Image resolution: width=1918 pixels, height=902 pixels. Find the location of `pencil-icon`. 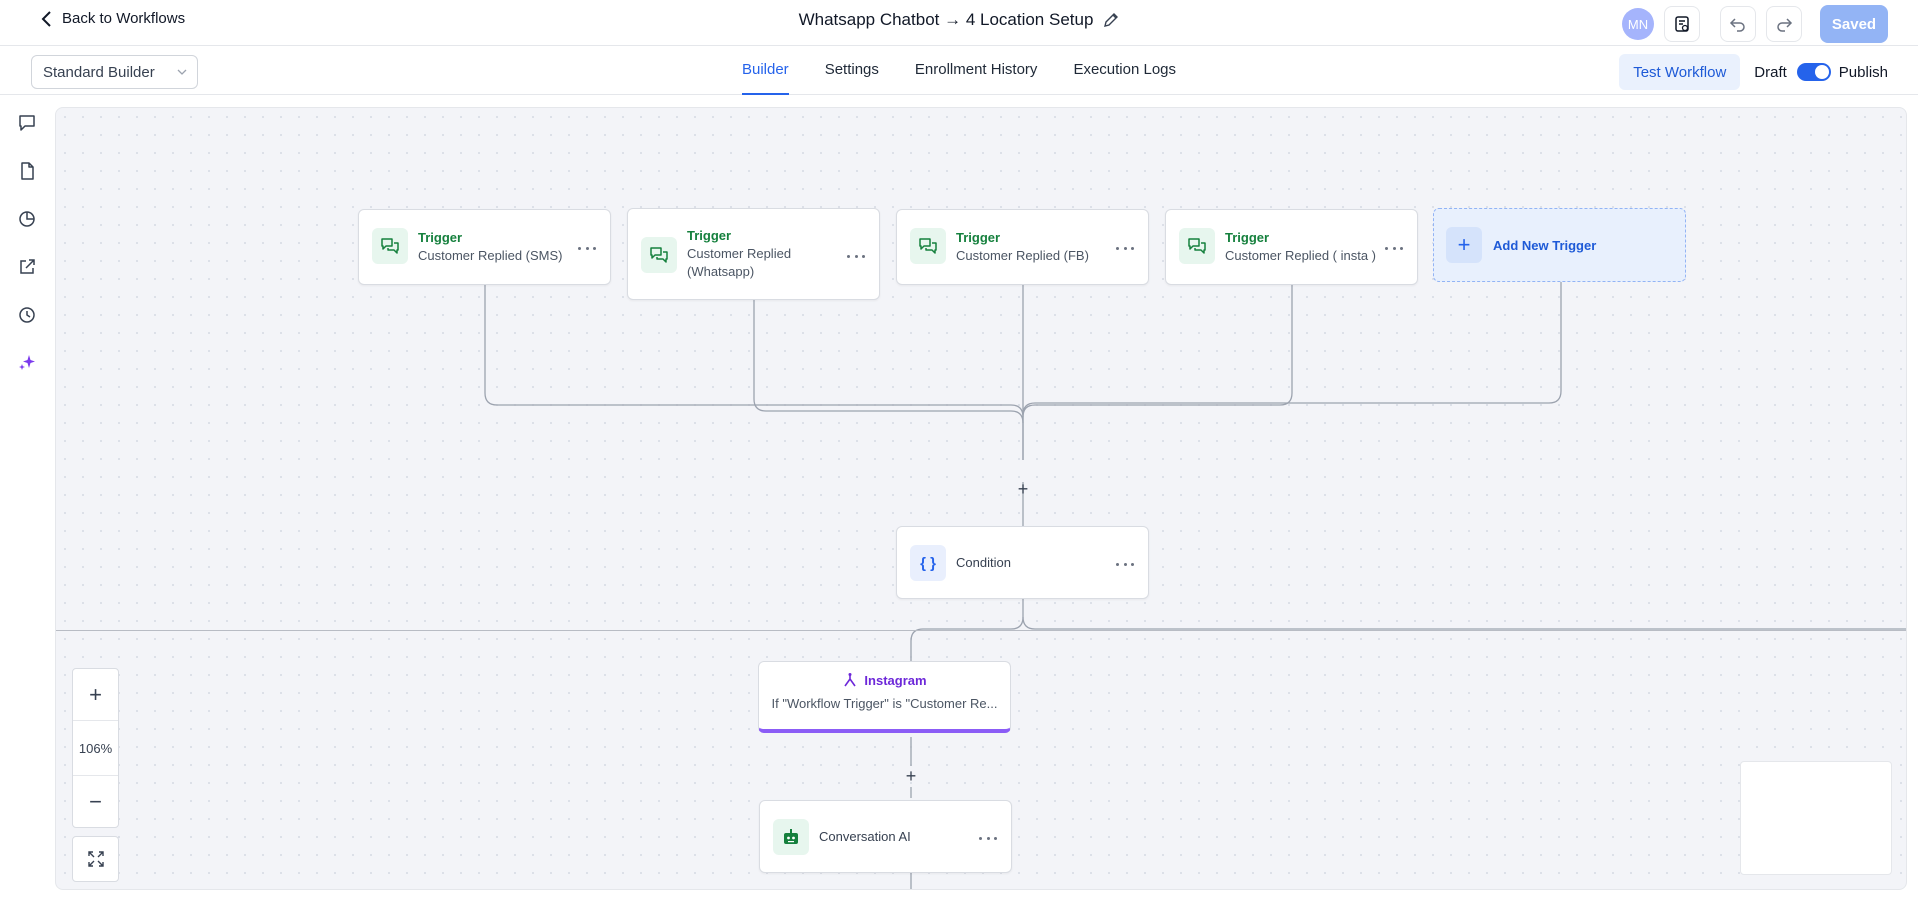

pencil-icon is located at coordinates (1111, 20).